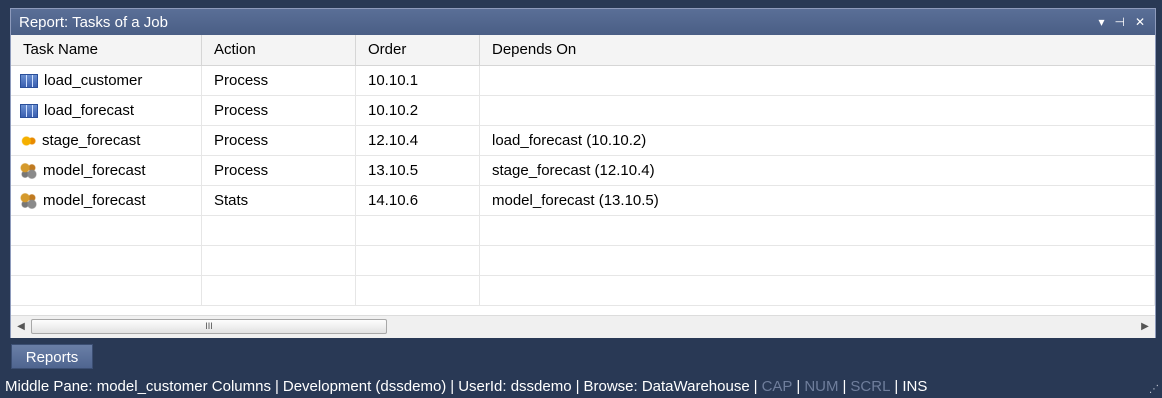 The width and height of the screenshot is (1162, 398). Describe the element at coordinates (777, 386) in the screenshot. I see `status-cap: CAP` at that location.